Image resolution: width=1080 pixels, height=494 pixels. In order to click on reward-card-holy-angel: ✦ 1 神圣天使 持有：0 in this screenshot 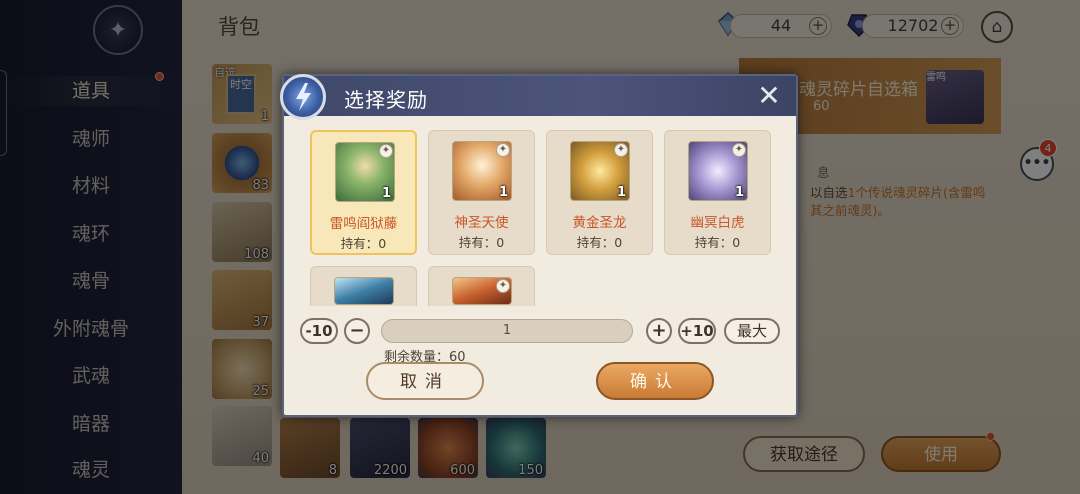, I will do `click(481, 192)`.